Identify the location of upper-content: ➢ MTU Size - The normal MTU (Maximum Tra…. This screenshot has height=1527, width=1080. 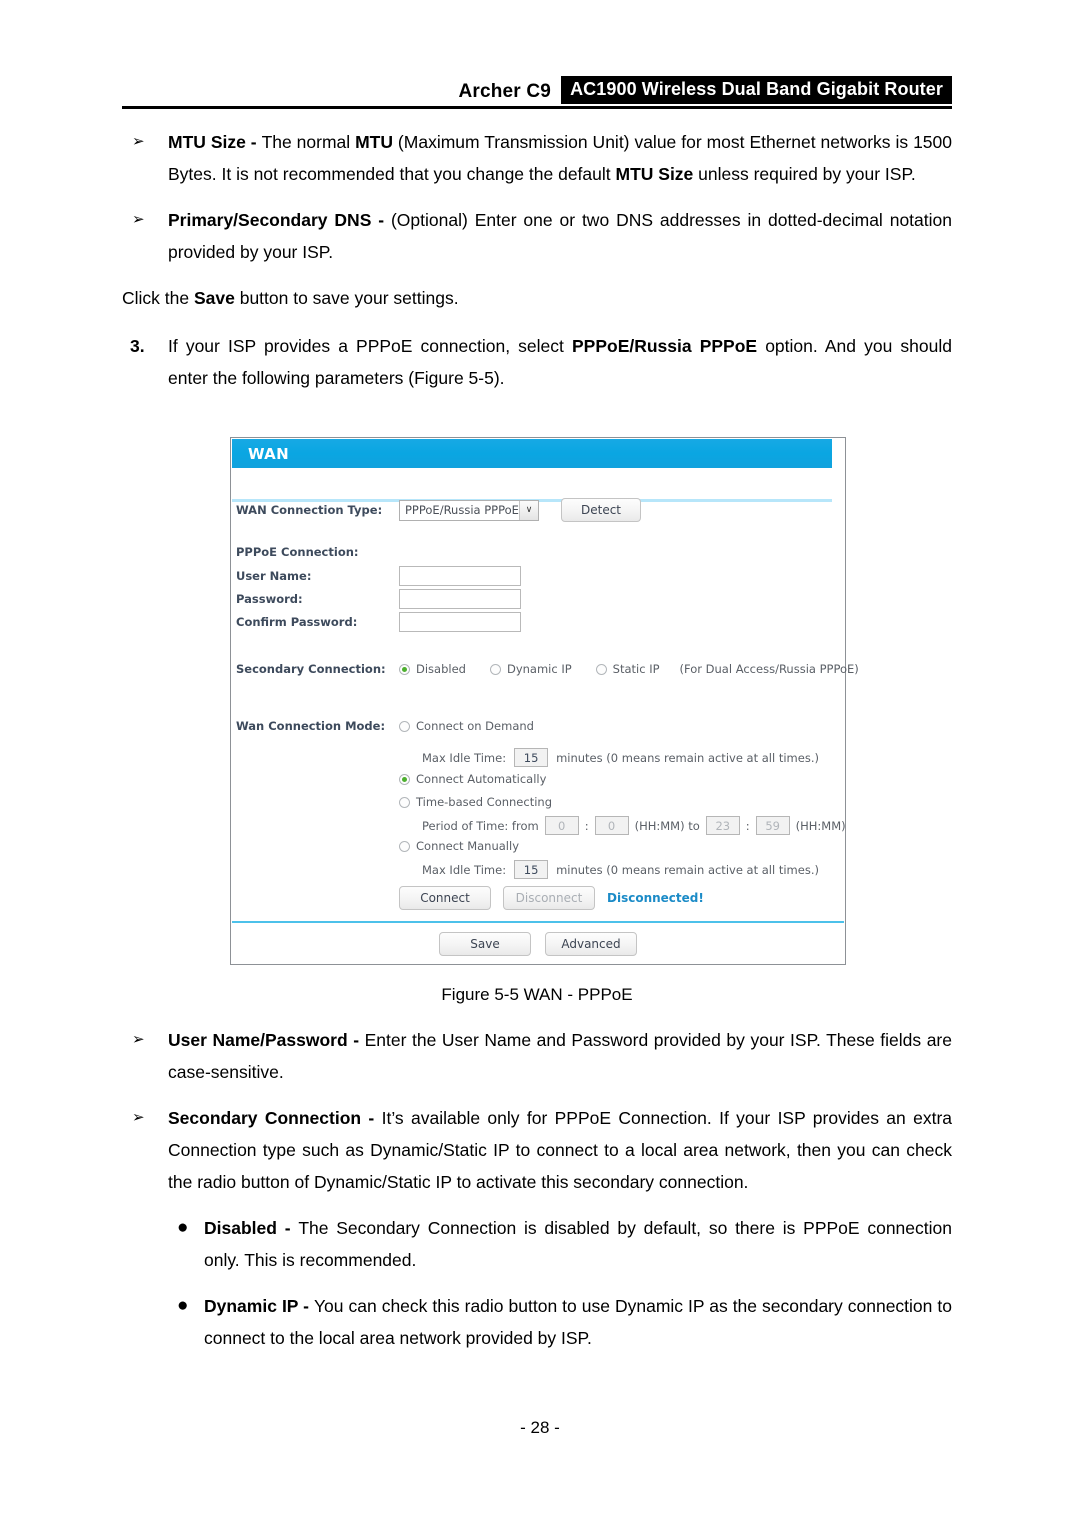
(537, 267).